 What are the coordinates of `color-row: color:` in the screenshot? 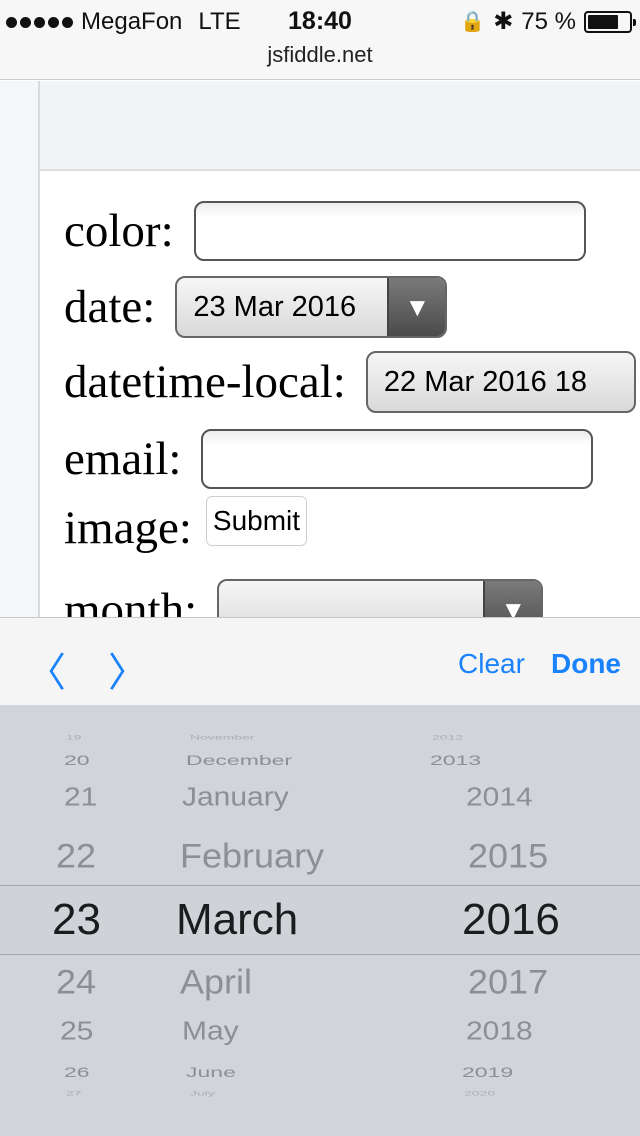 It's located at (325, 231).